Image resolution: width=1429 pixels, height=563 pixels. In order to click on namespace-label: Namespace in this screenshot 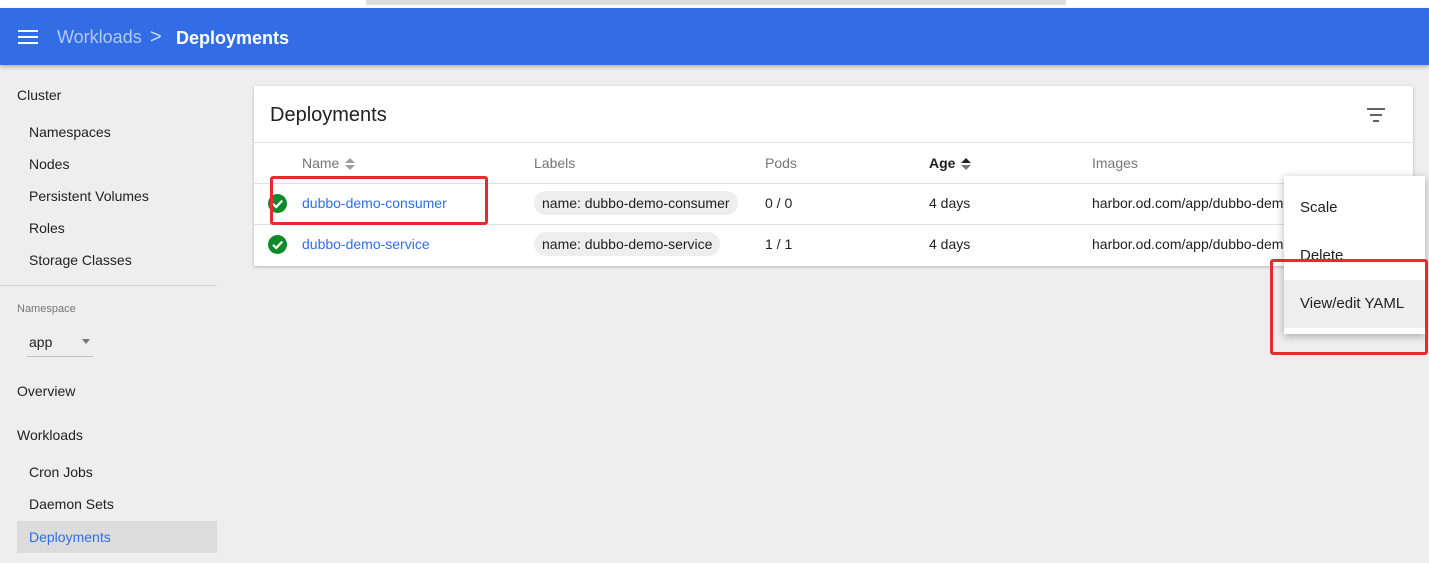, I will do `click(46, 309)`.